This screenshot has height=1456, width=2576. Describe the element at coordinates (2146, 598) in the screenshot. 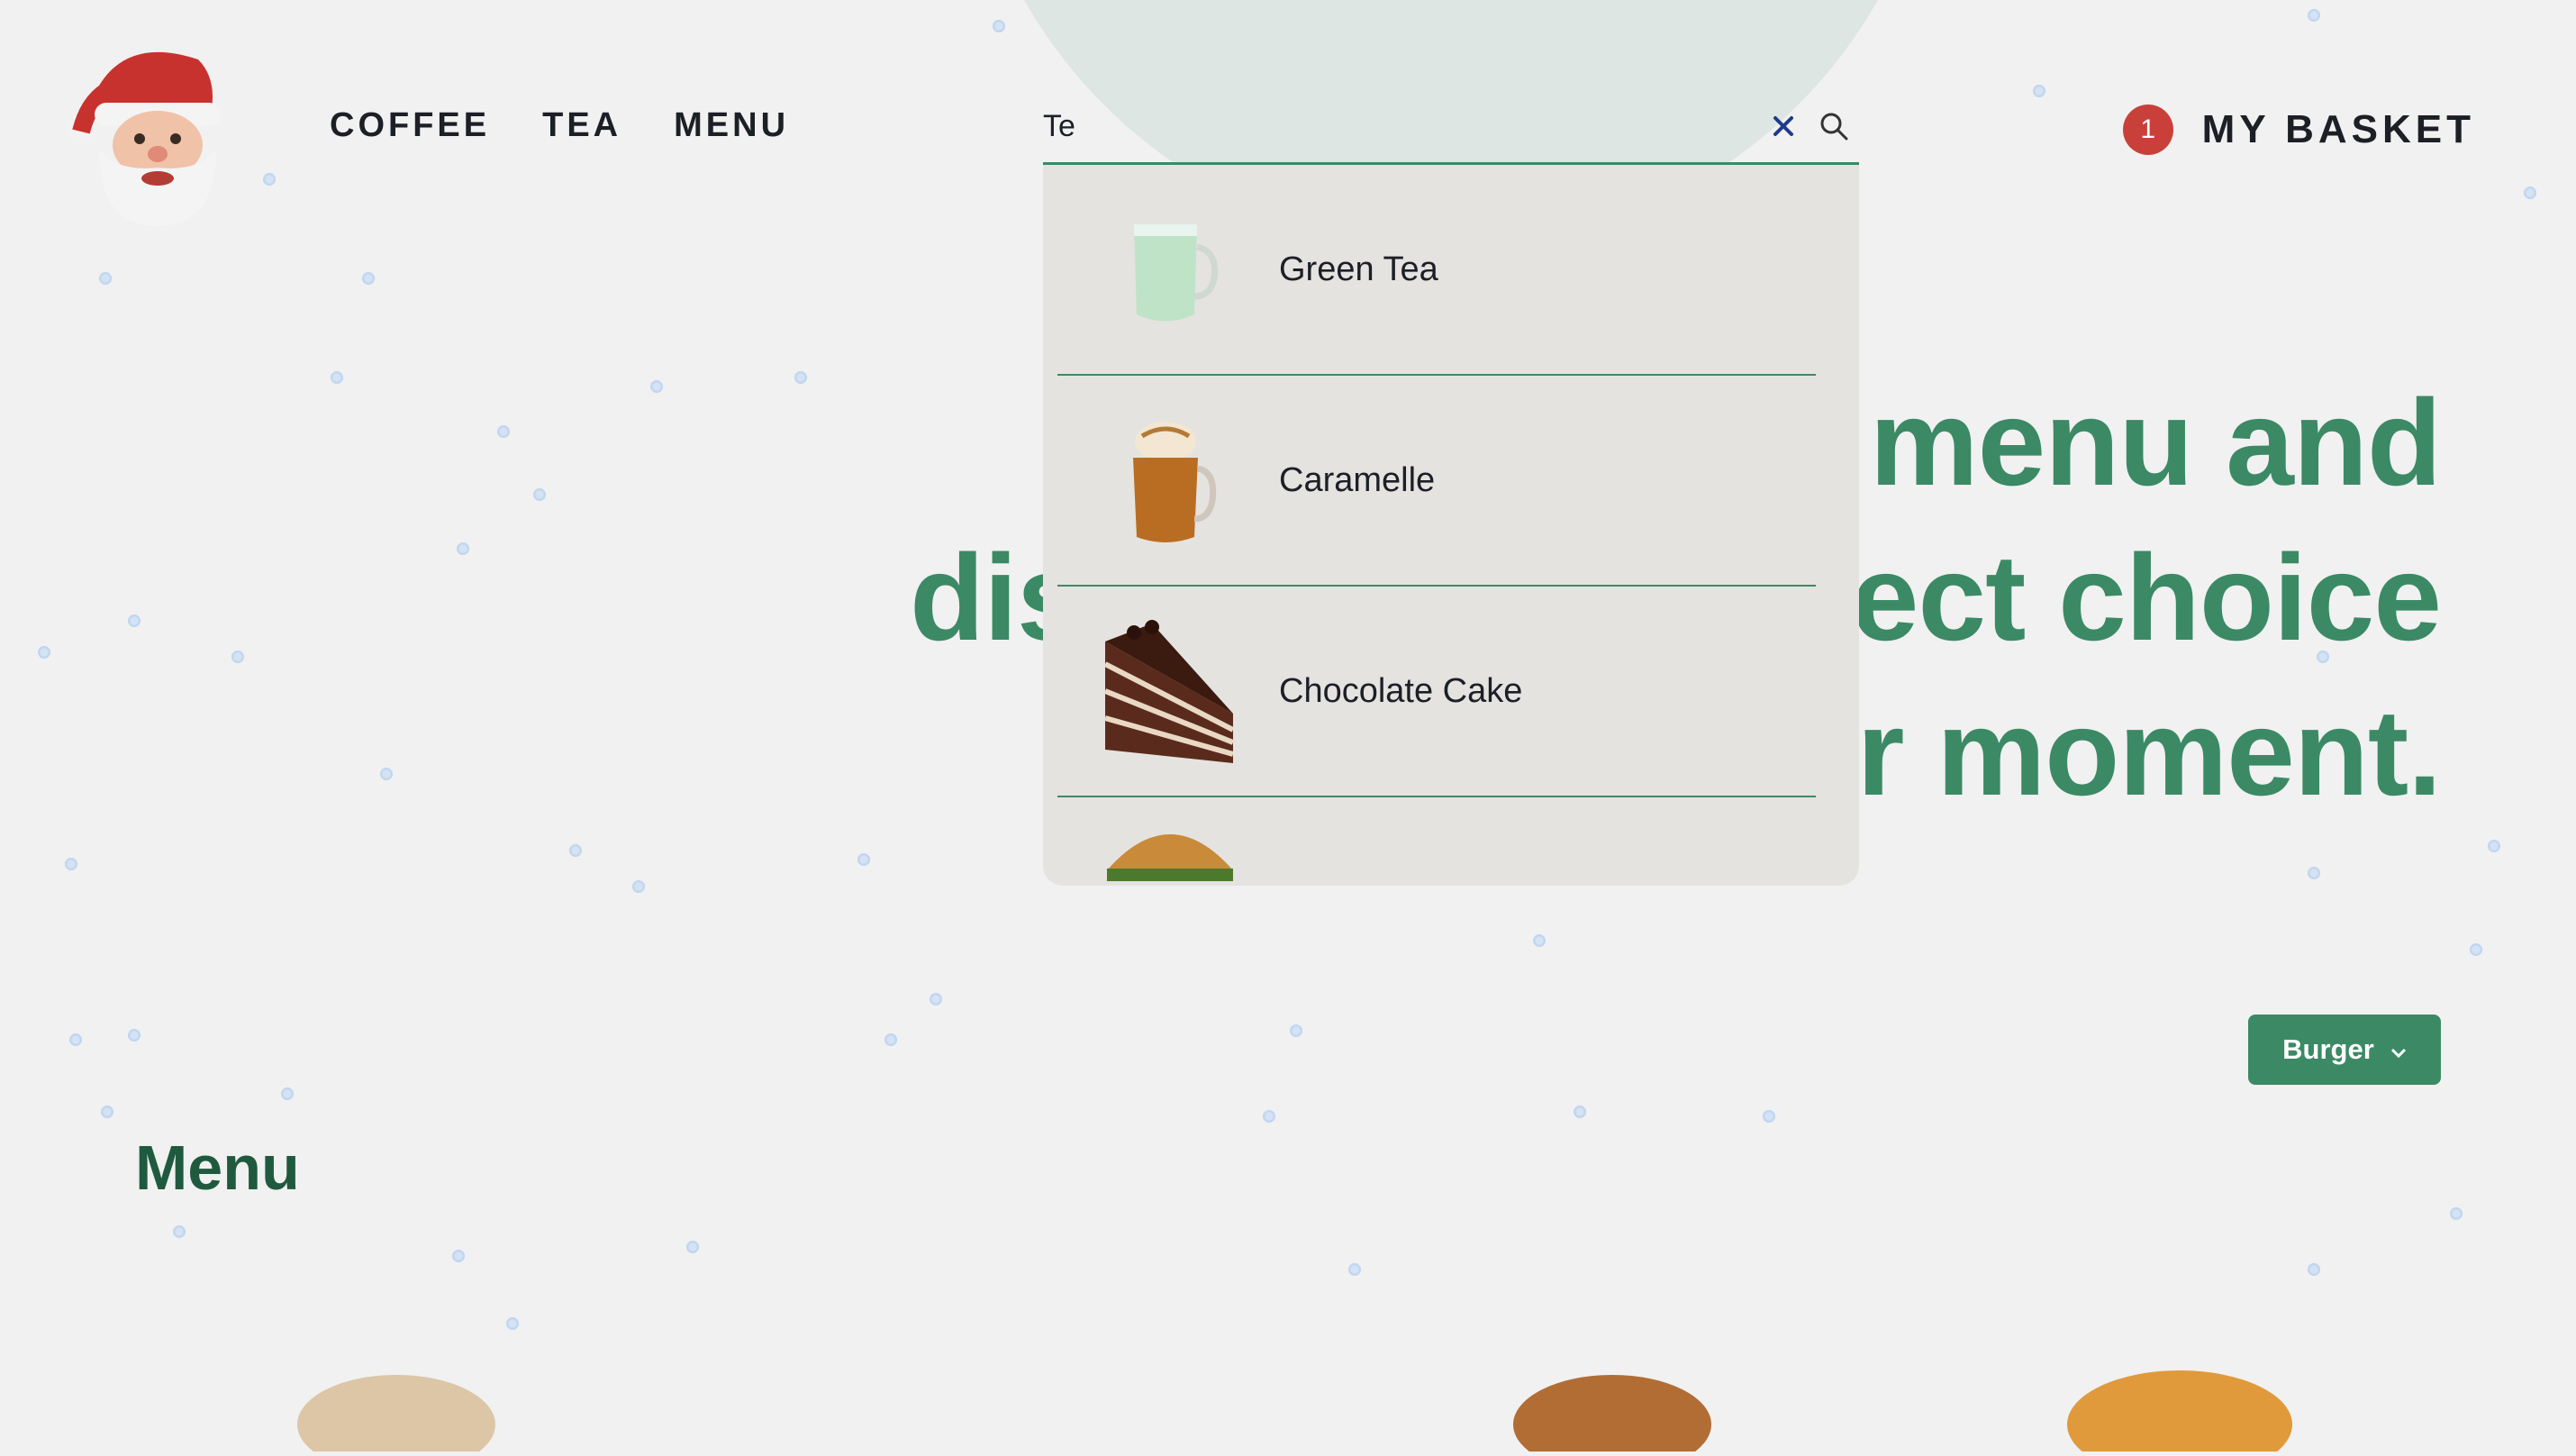

I see `hero-line-2-right: ect choice` at that location.